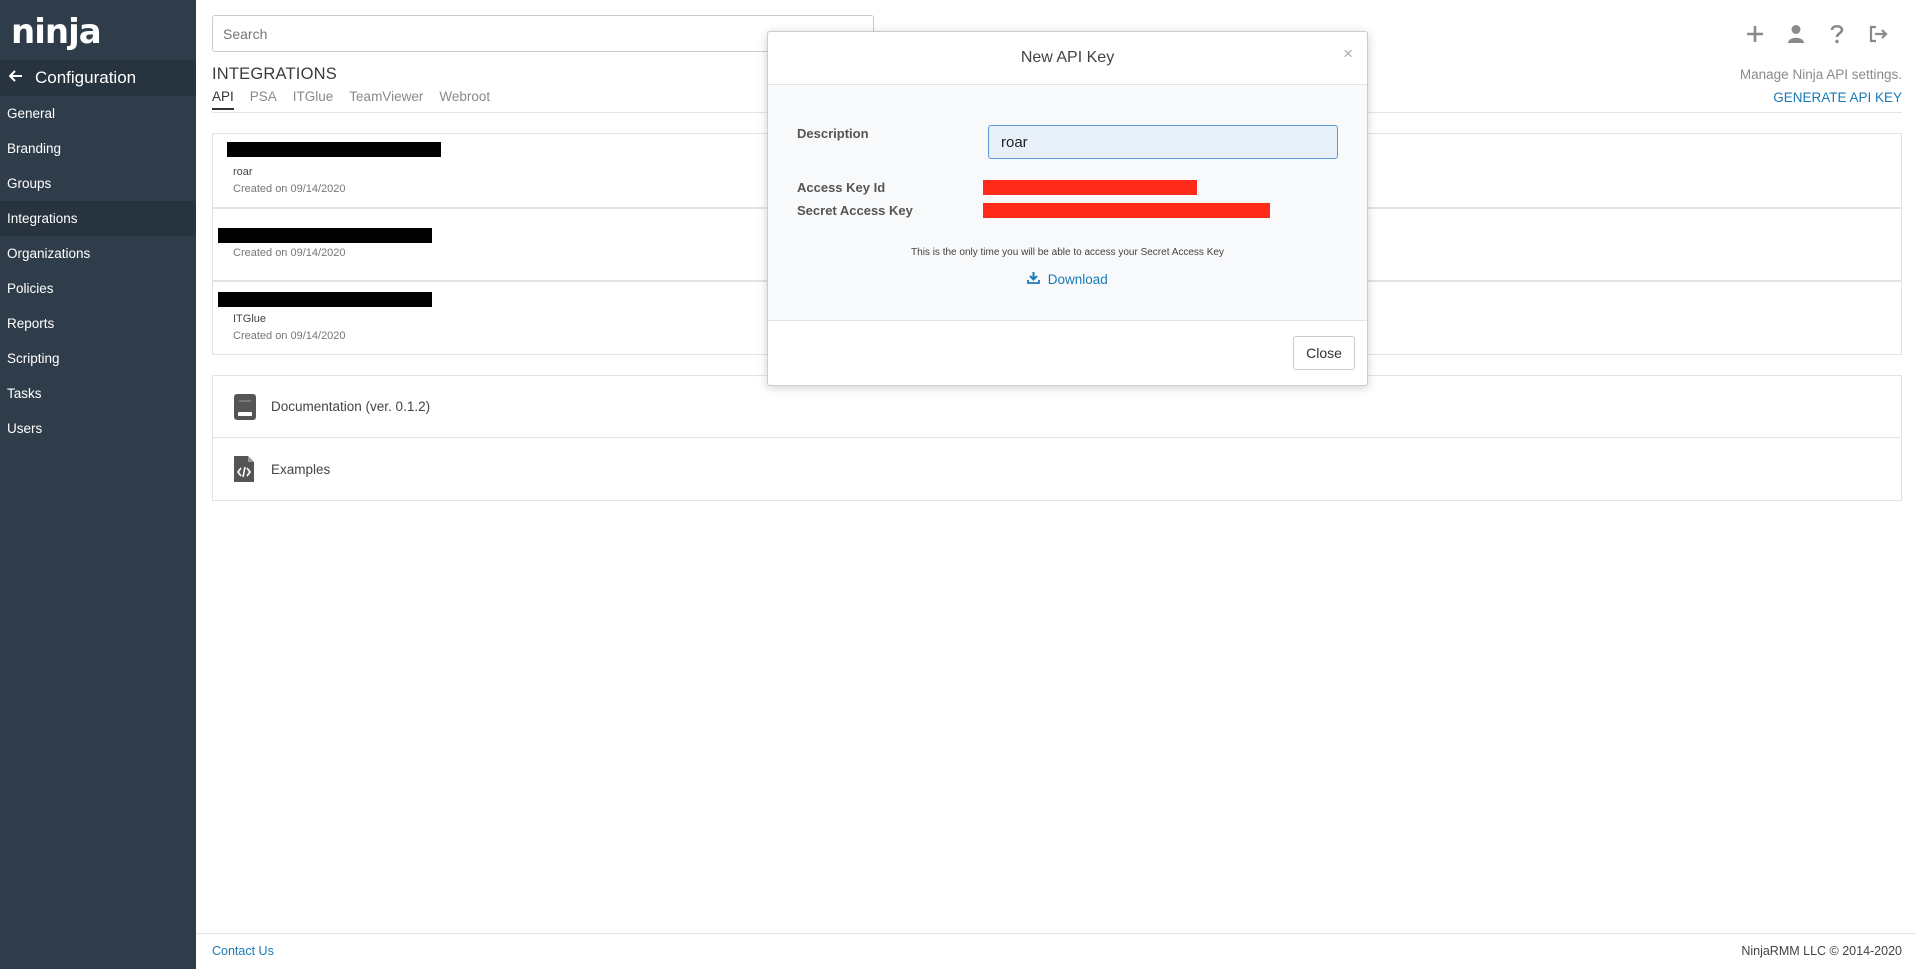 This screenshot has height=969, width=1916. Describe the element at coordinates (386, 99) in the screenshot. I see `tab-teamviewer: TeamViewer` at that location.